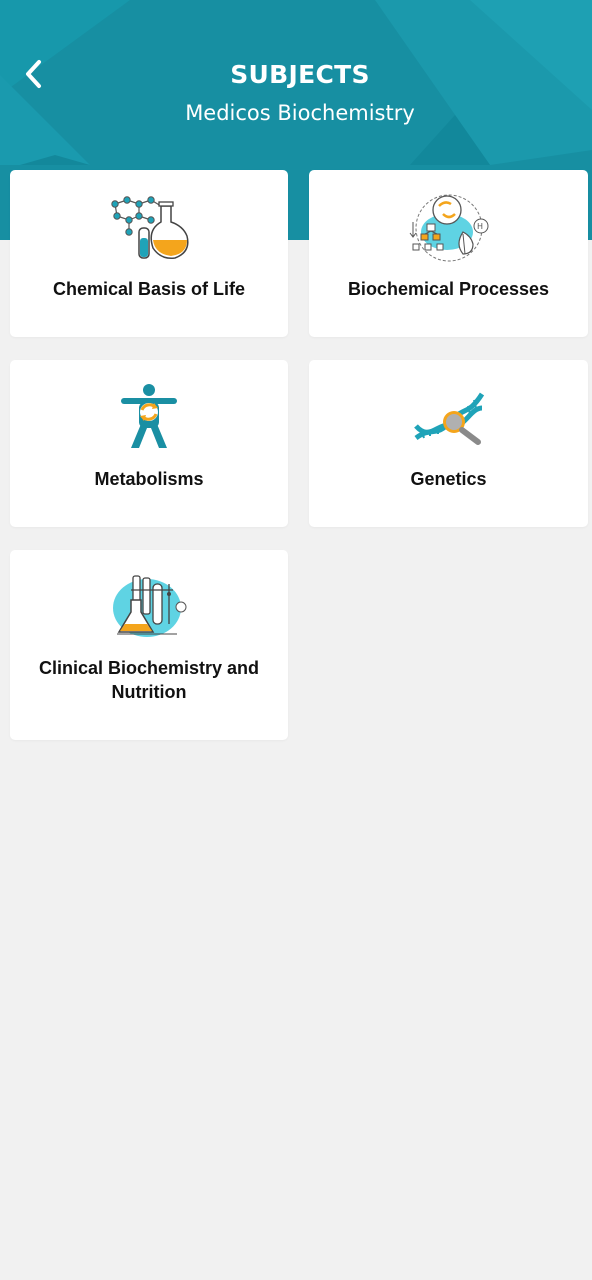  Describe the element at coordinates (150, 228) in the screenshot. I see `molecule-flask-icon` at that location.